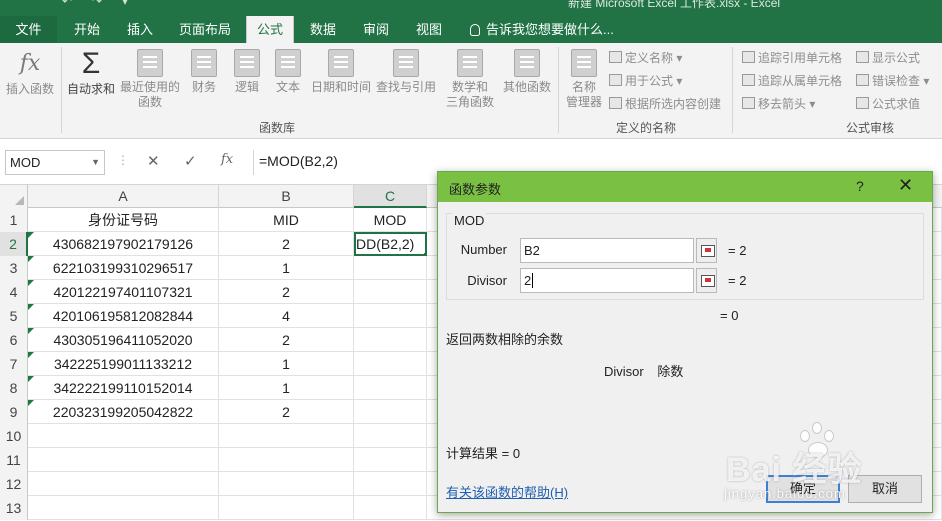 This screenshot has width=942, height=521. What do you see at coordinates (645, 81) in the screenshot?
I see `use-in-formula-button: 用于公式 ▾` at bounding box center [645, 81].